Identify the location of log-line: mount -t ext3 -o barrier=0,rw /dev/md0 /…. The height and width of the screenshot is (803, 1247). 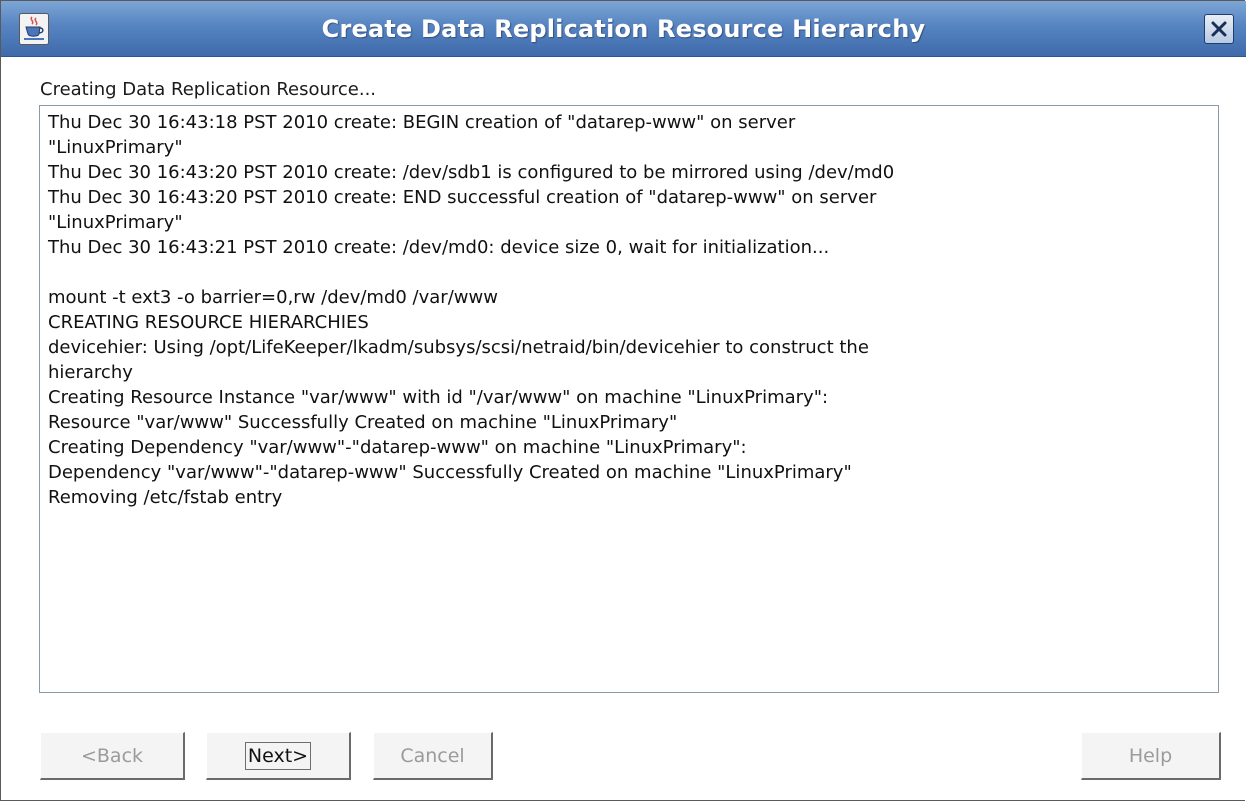
(273, 297).